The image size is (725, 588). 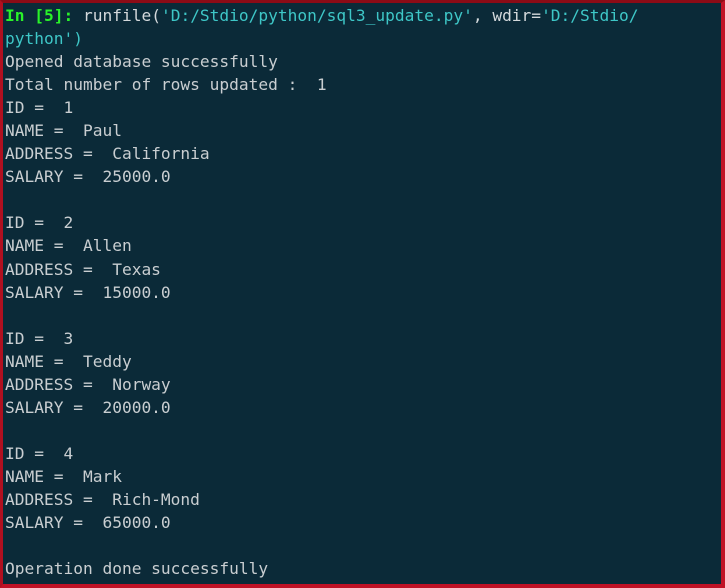 What do you see at coordinates (363, 222) in the screenshot?
I see `console-line: ID = 2` at bounding box center [363, 222].